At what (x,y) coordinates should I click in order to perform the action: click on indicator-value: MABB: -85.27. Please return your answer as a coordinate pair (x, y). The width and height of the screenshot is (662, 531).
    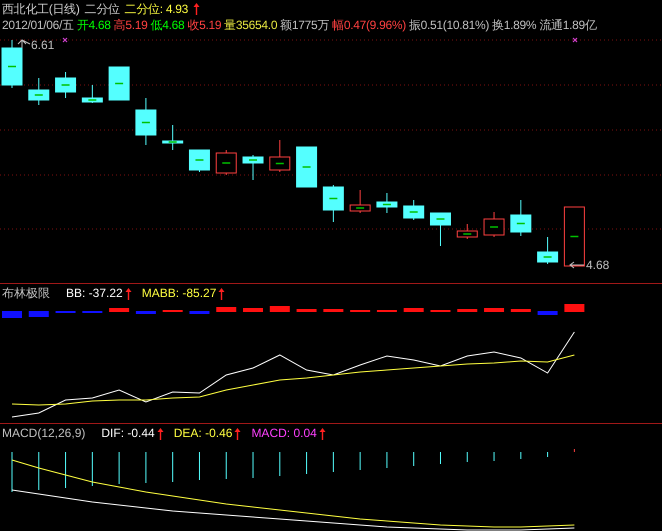
    Looking at the image, I should click on (179, 293).